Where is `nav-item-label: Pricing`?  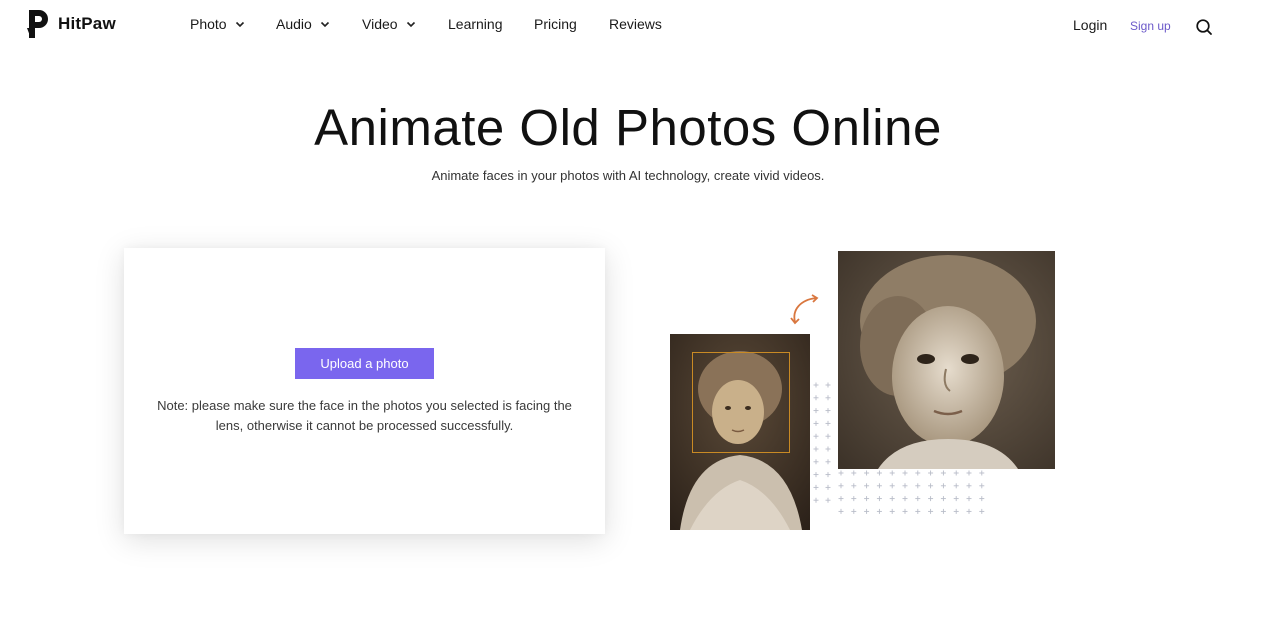 nav-item-label: Pricing is located at coordinates (555, 24).